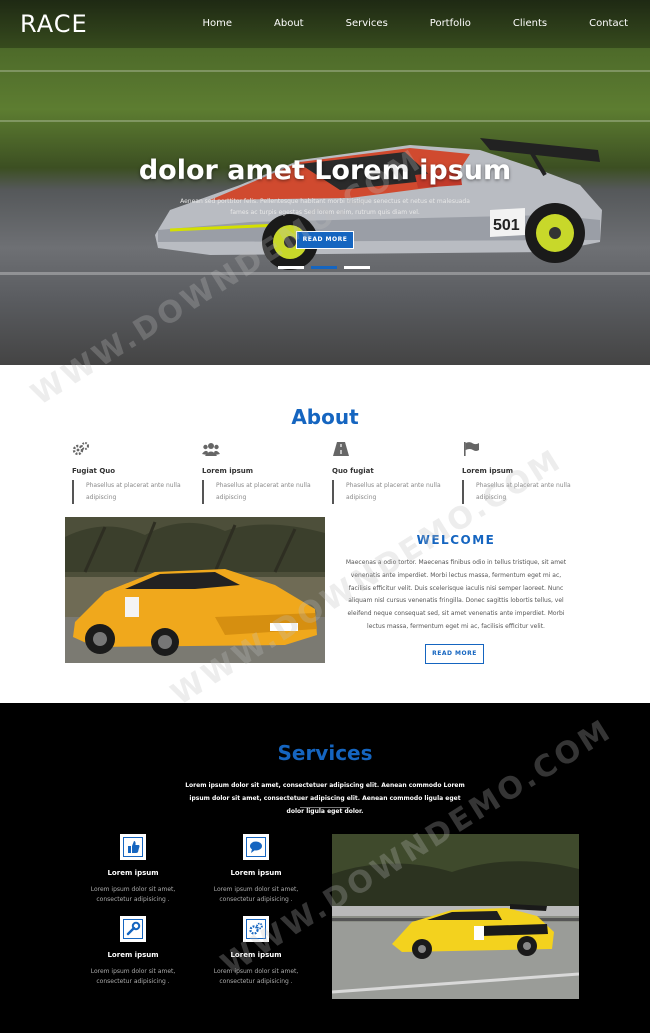  What do you see at coordinates (325, 170) in the screenshot?
I see `hero-title: dolor amet Lorem ipsum` at bounding box center [325, 170].